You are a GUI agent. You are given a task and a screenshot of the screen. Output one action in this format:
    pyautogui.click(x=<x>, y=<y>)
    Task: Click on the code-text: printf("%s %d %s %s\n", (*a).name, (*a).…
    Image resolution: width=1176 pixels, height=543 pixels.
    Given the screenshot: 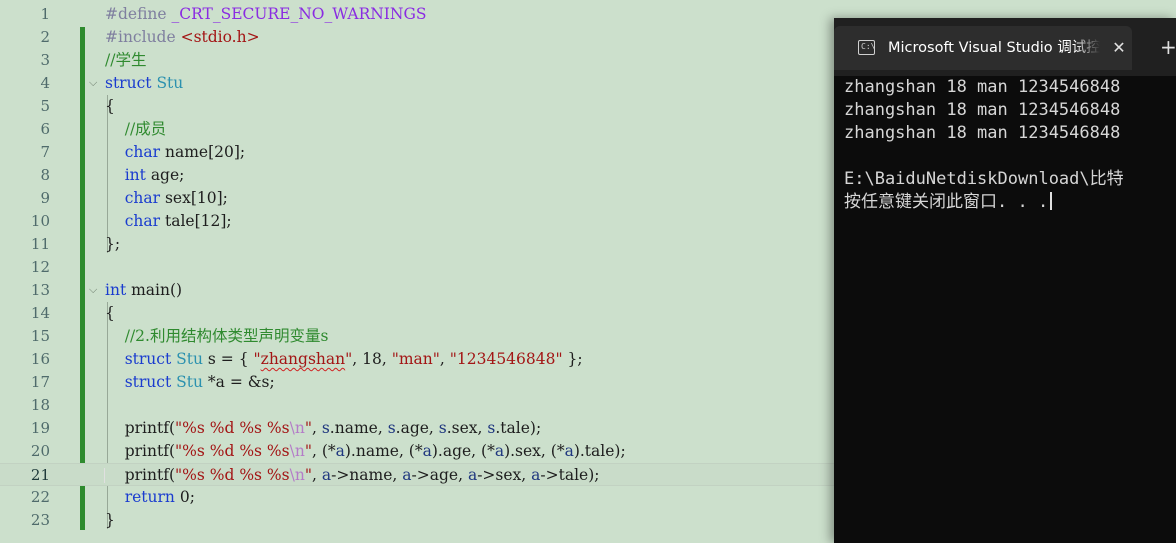 What is the action you would take?
    pyautogui.click(x=365, y=451)
    